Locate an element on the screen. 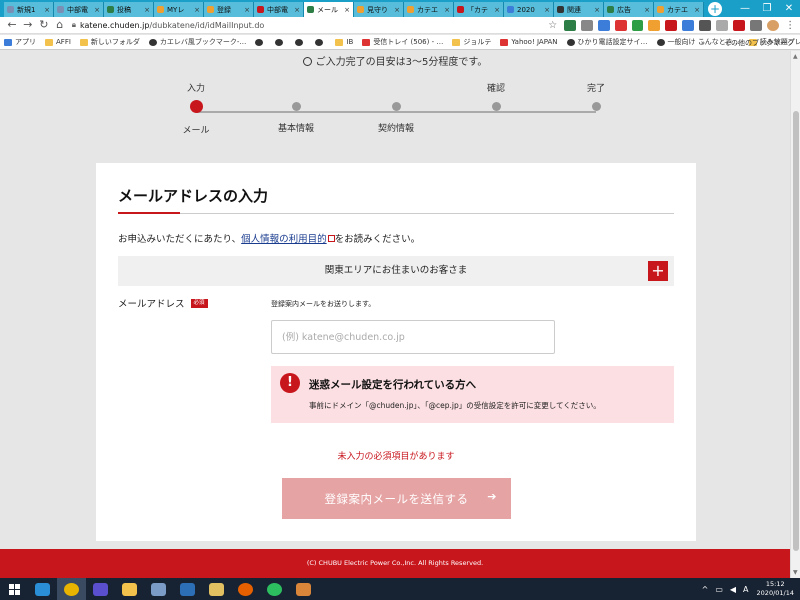 The width and height of the screenshot is (800, 600). kanto-region-accordion: 関東エリアにお住まいのお客さま + is located at coordinates (396, 271).